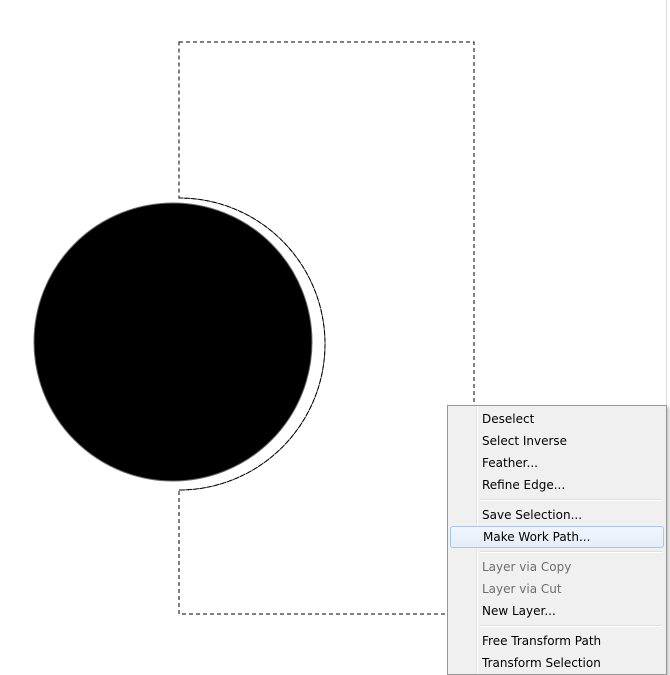 The width and height of the screenshot is (670, 675). I want to click on menu-item-transform-selection: Transform Selection, so click(557, 663).